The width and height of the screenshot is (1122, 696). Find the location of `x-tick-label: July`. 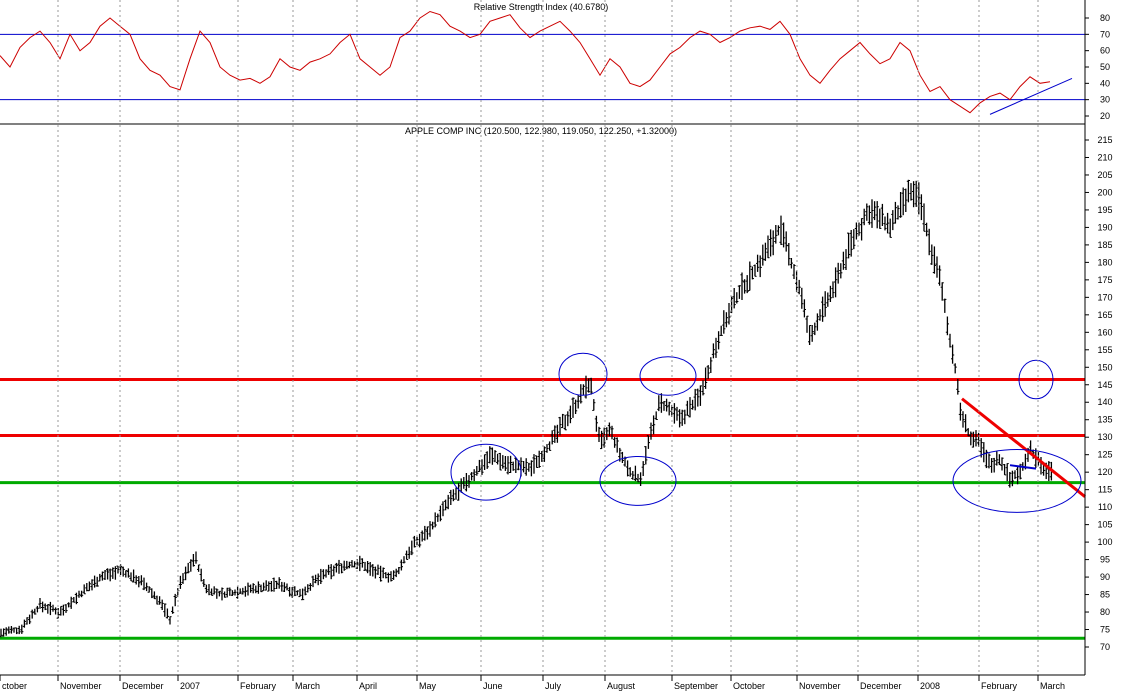

x-tick-label: July is located at coordinates (553, 686).